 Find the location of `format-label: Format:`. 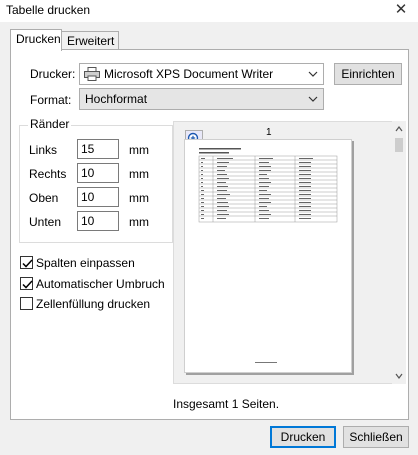

format-label: Format: is located at coordinates (51, 100).